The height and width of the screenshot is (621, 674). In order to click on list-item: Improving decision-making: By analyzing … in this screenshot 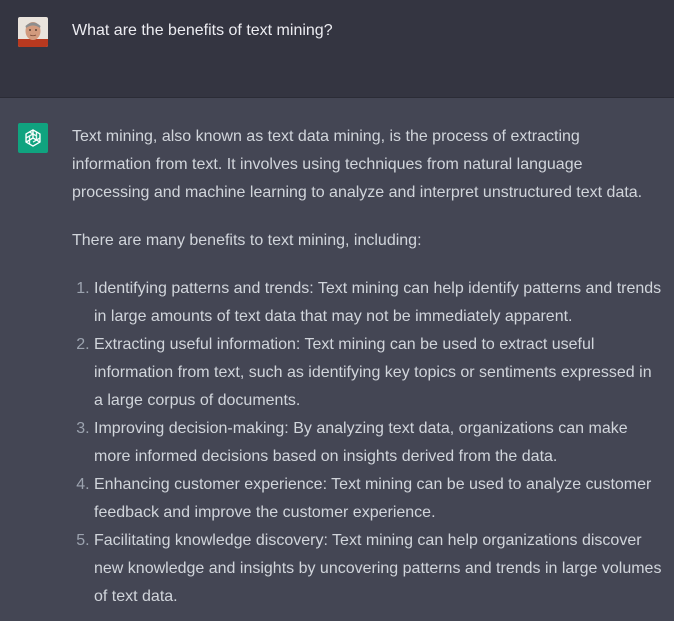, I will do `click(378, 443)`.